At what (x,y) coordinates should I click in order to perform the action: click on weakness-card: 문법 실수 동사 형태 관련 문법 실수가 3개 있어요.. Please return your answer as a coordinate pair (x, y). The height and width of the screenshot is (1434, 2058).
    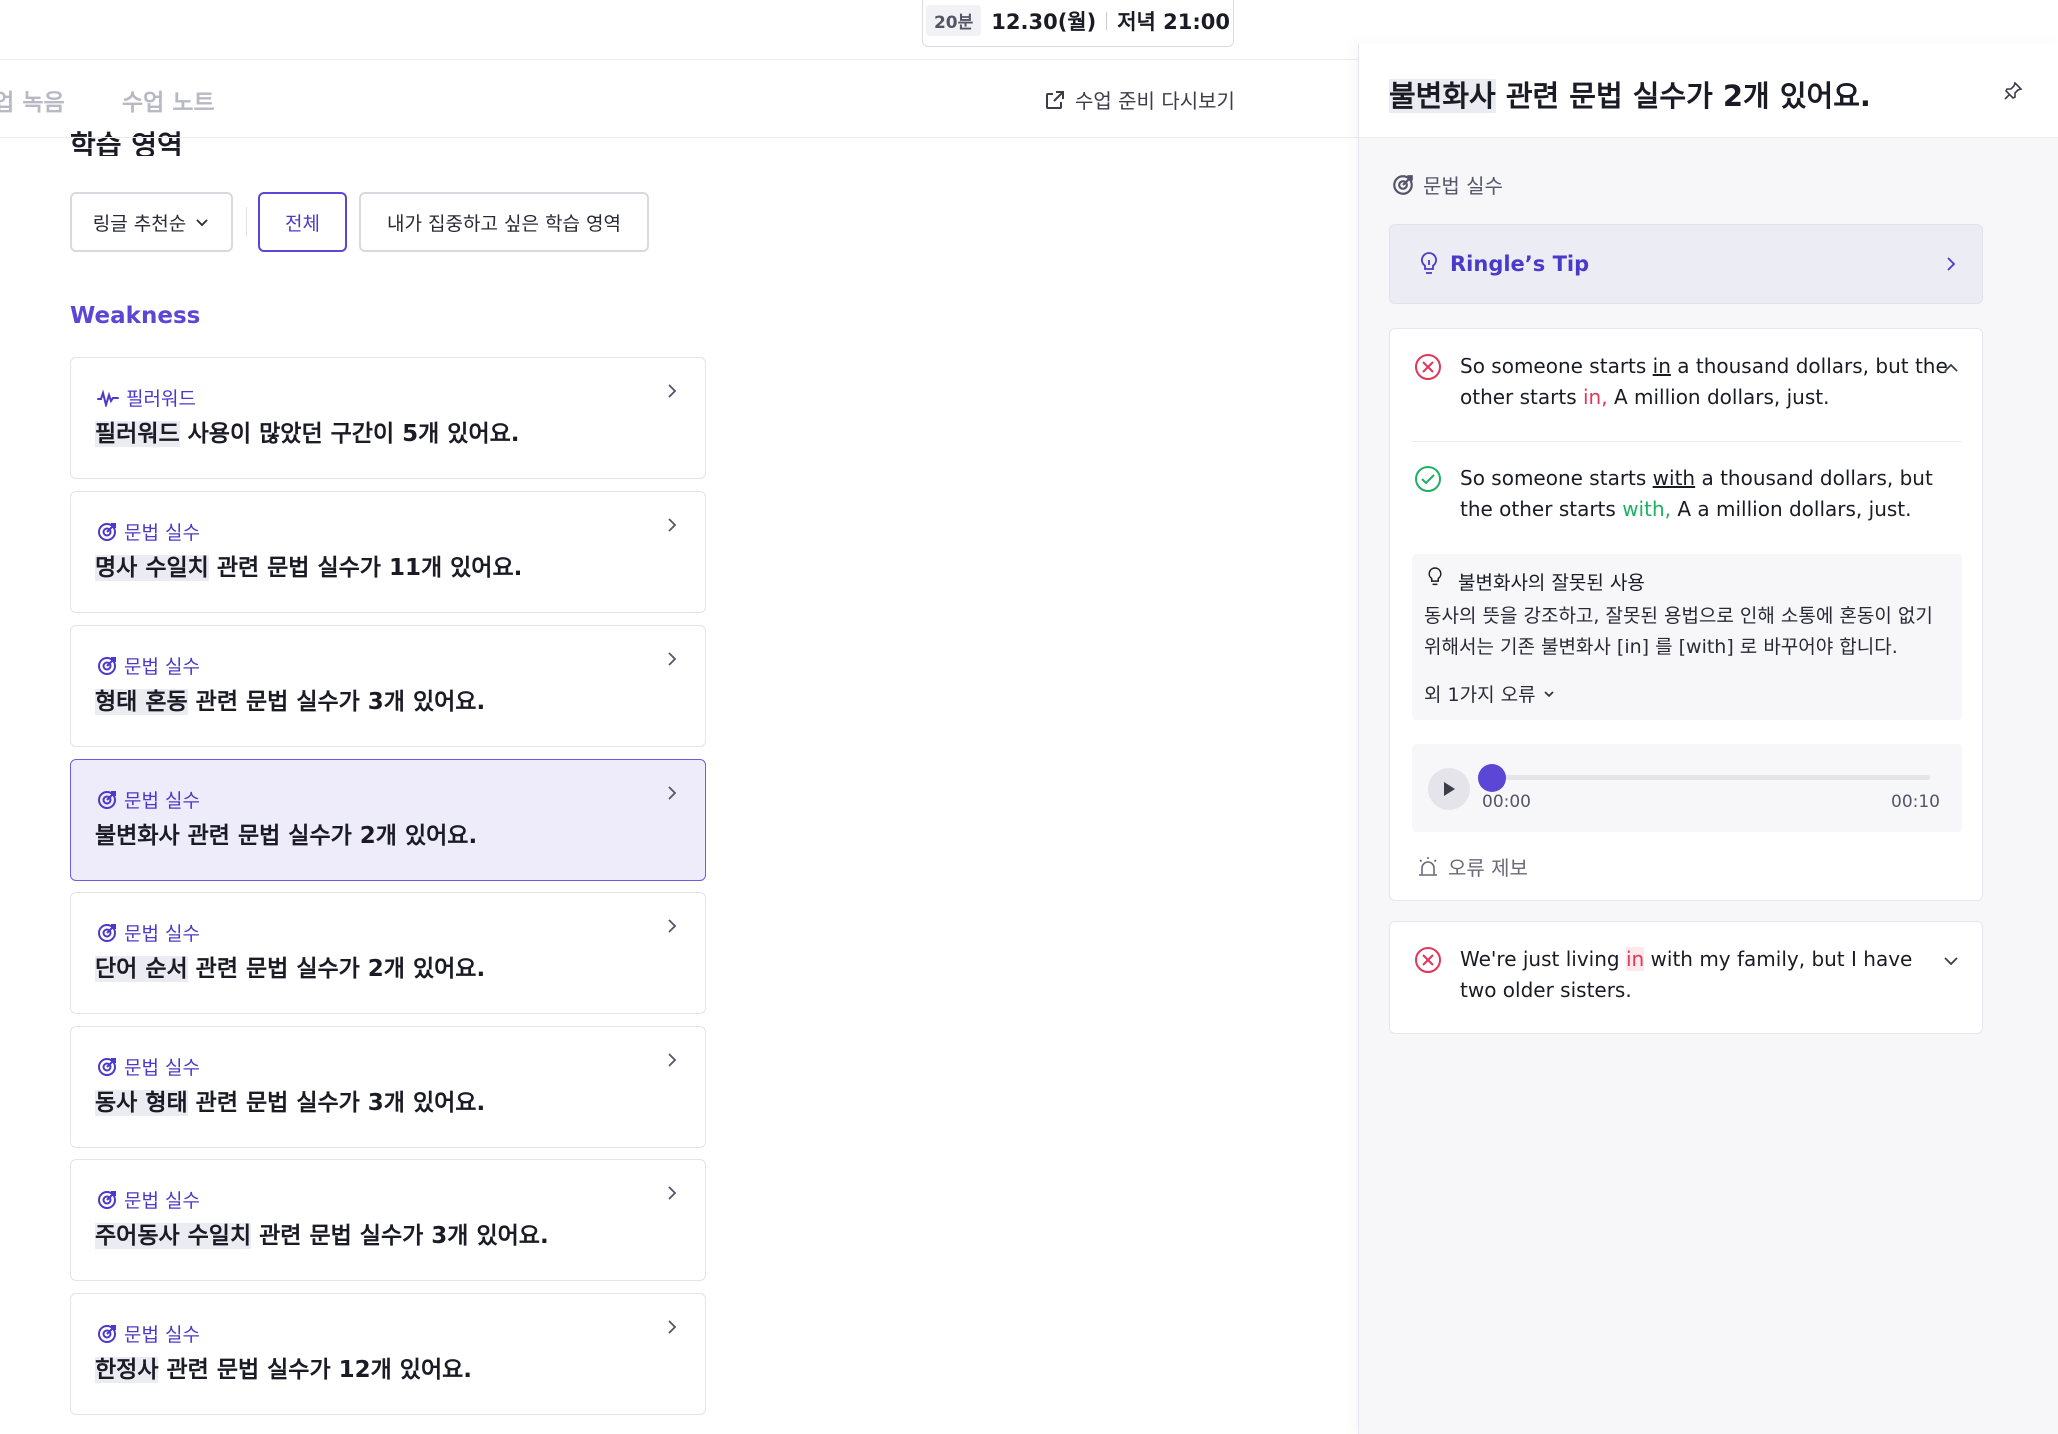
    Looking at the image, I should click on (388, 1087).